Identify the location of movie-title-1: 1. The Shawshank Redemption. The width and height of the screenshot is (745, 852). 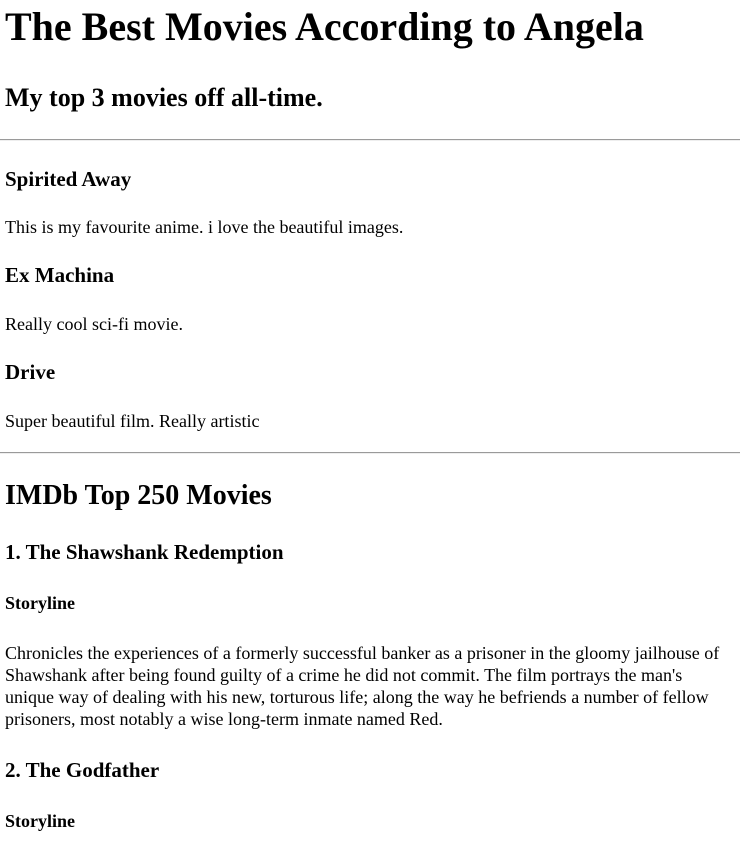
(144, 552).